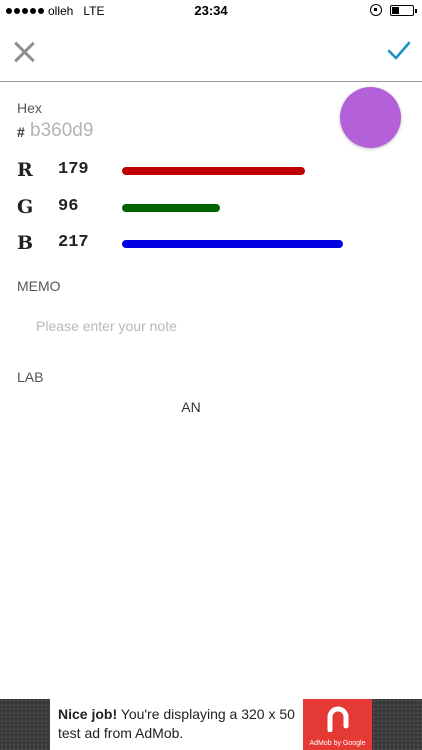 The image size is (422, 750). I want to click on blue-slider-row: B 217, so click(211, 245).